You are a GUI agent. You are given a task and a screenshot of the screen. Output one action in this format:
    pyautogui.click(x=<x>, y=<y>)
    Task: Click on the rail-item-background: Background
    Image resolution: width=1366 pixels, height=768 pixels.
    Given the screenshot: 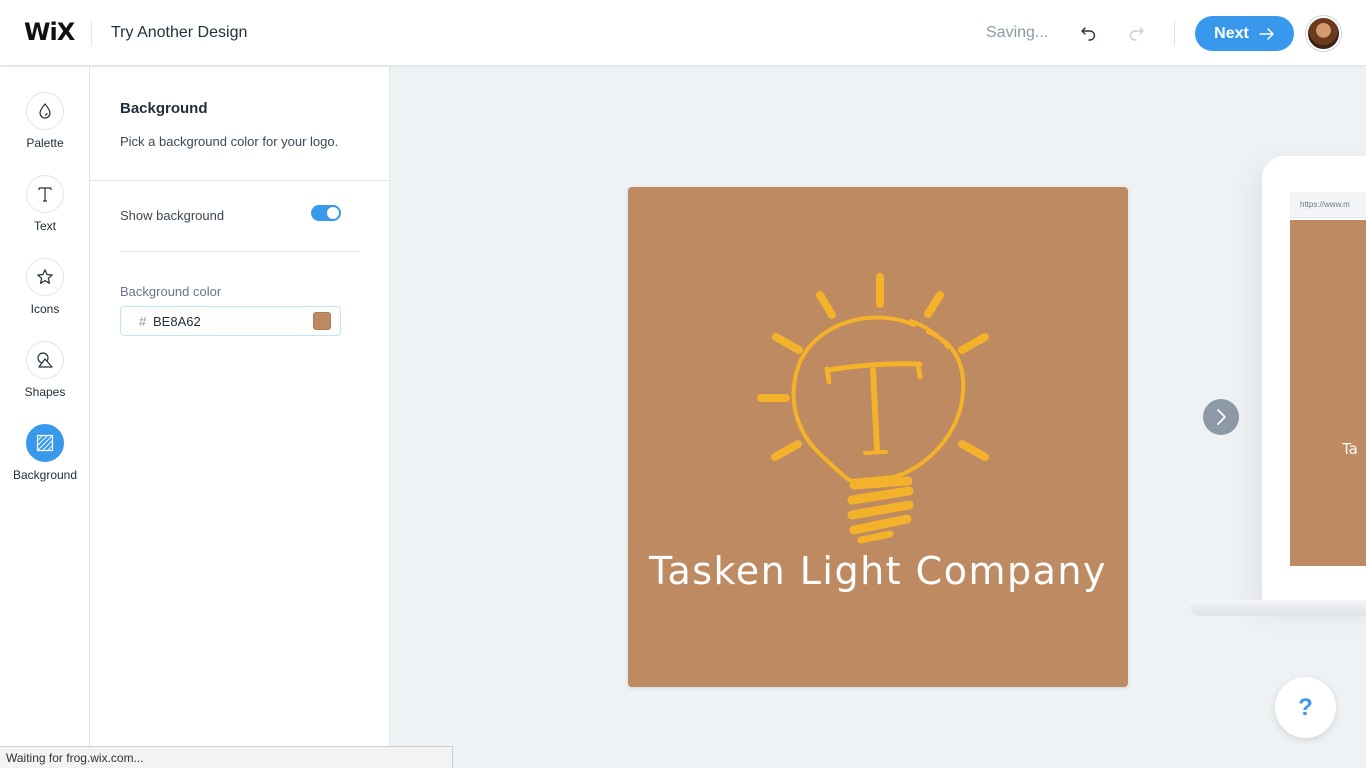 What is the action you would take?
    pyautogui.click(x=45, y=459)
    